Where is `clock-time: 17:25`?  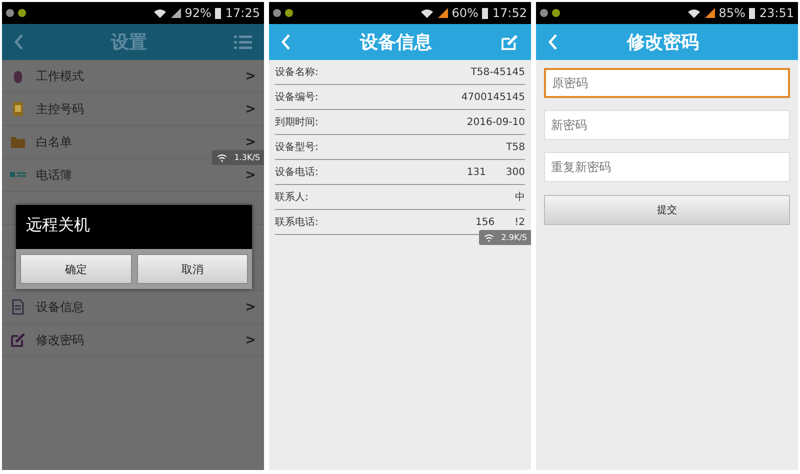
clock-time: 17:25 is located at coordinates (242, 13).